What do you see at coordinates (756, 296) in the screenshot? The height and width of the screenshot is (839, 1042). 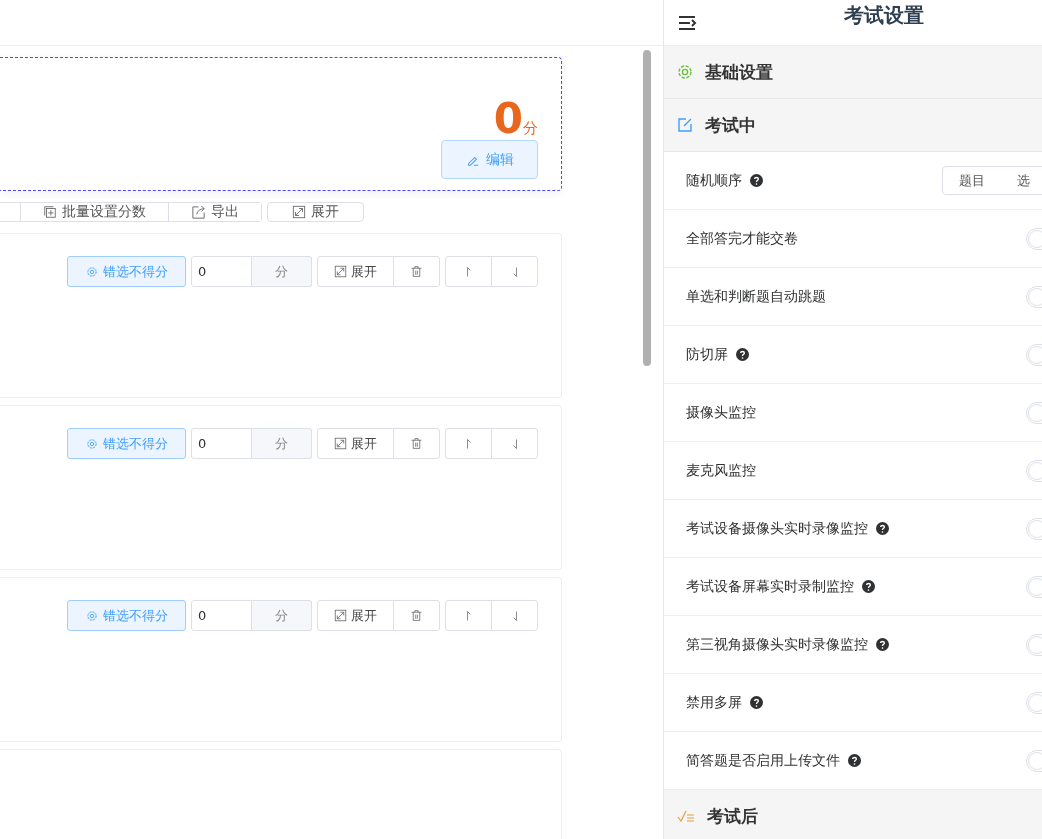 I see `setting-label: 单选和判断题自动跳题` at bounding box center [756, 296].